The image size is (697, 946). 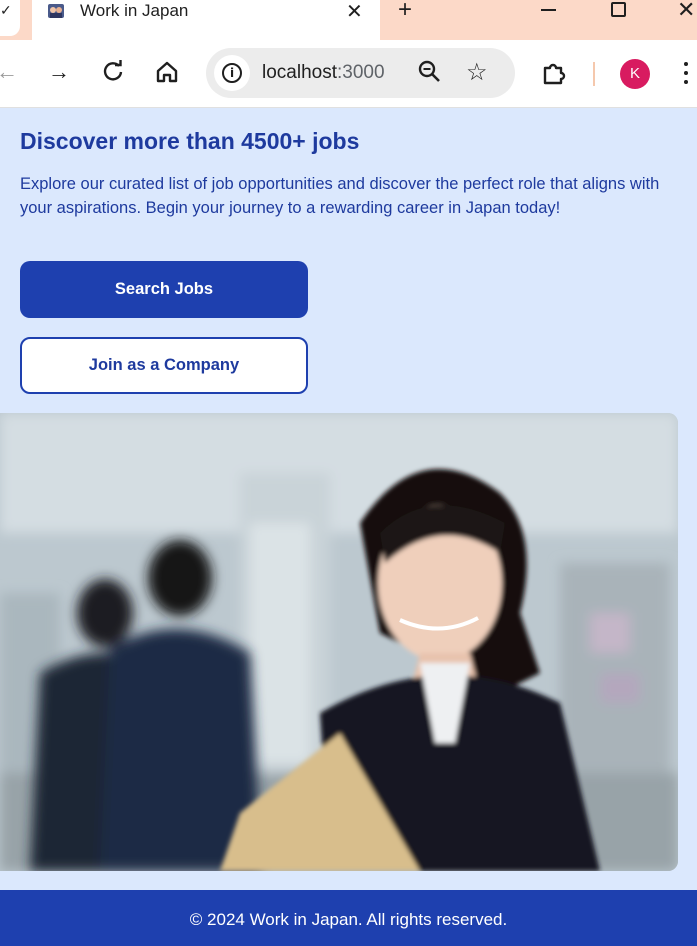 What do you see at coordinates (6, 10) in the screenshot?
I see `checkmark-icon: ✓` at bounding box center [6, 10].